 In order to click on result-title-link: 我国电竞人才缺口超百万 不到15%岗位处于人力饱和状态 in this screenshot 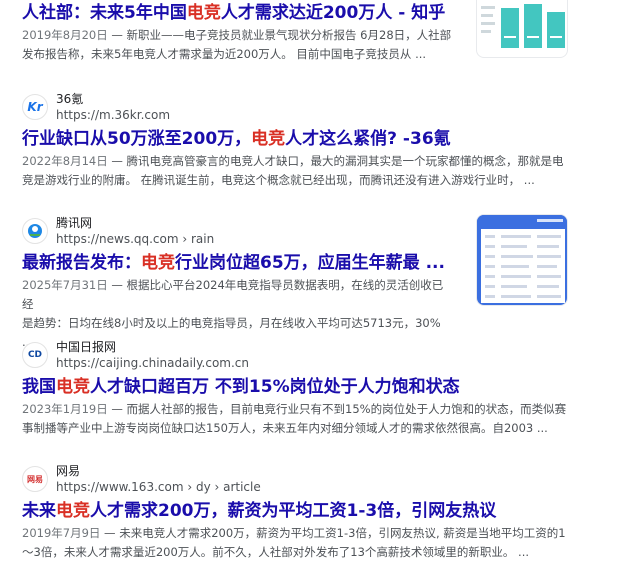, I will do `click(314, 387)`.